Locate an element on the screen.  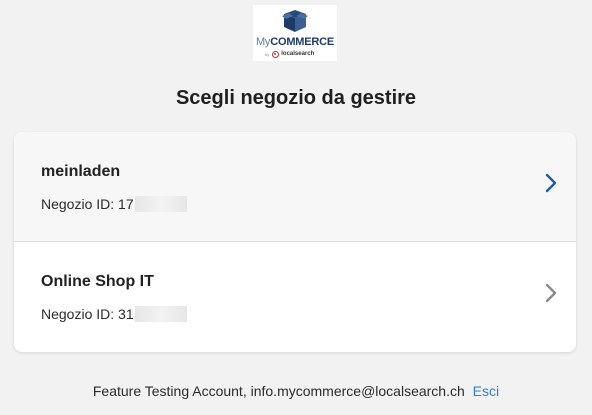
box-icon is located at coordinates (295, 21).